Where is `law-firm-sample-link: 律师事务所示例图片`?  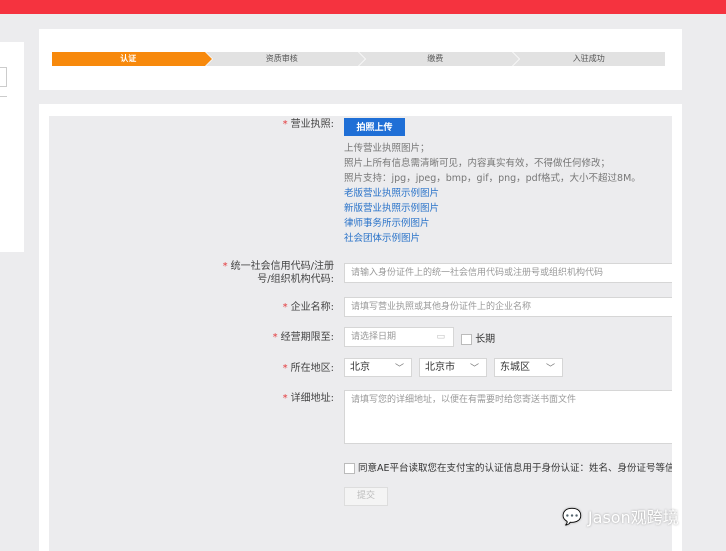 law-firm-sample-link: 律师事务所示例图片 is located at coordinates (492, 223).